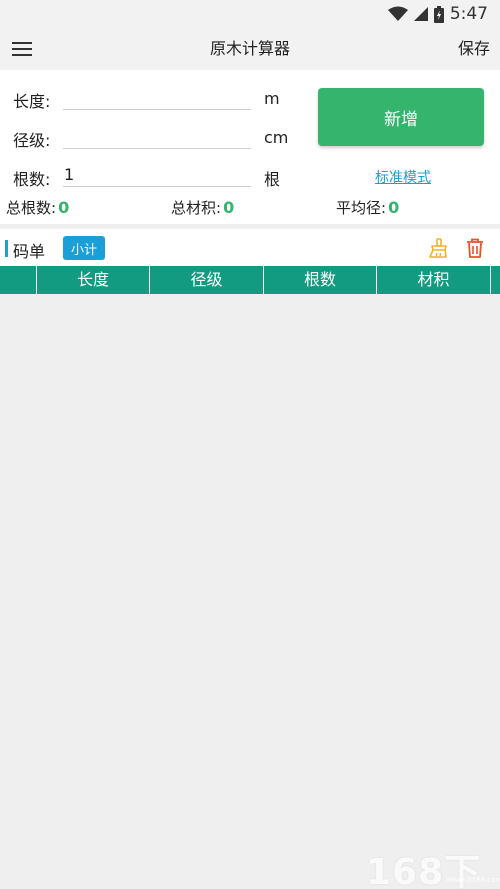 This screenshot has height=889, width=500. Describe the element at coordinates (420, 14) in the screenshot. I see `signal-icon` at that location.